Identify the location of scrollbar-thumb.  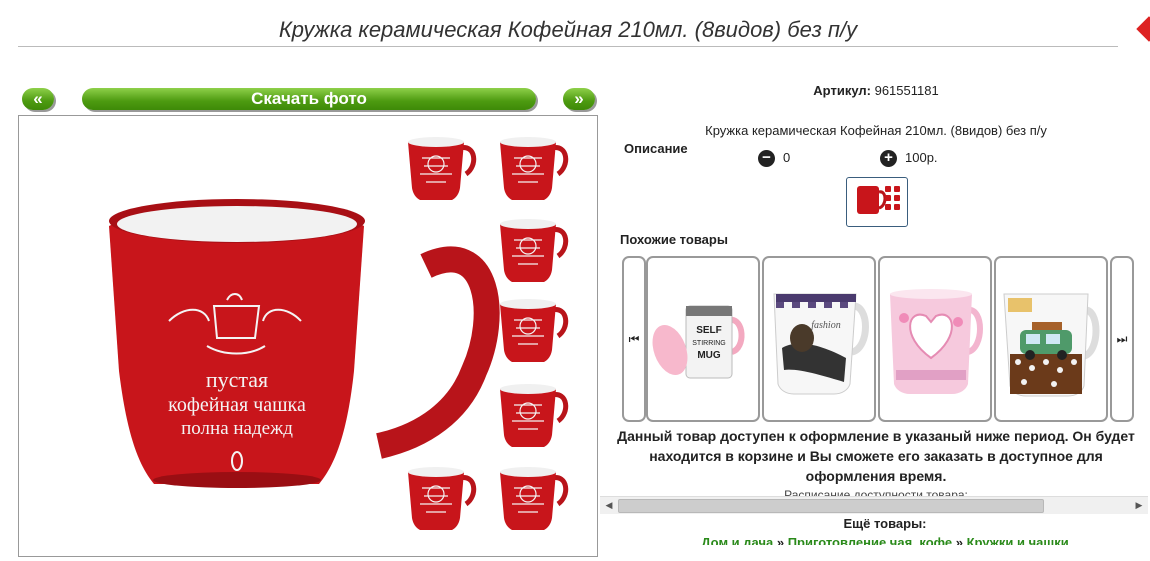
(831, 506).